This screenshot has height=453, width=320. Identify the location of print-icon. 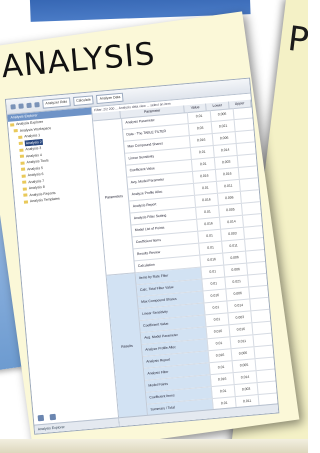
(29, 105).